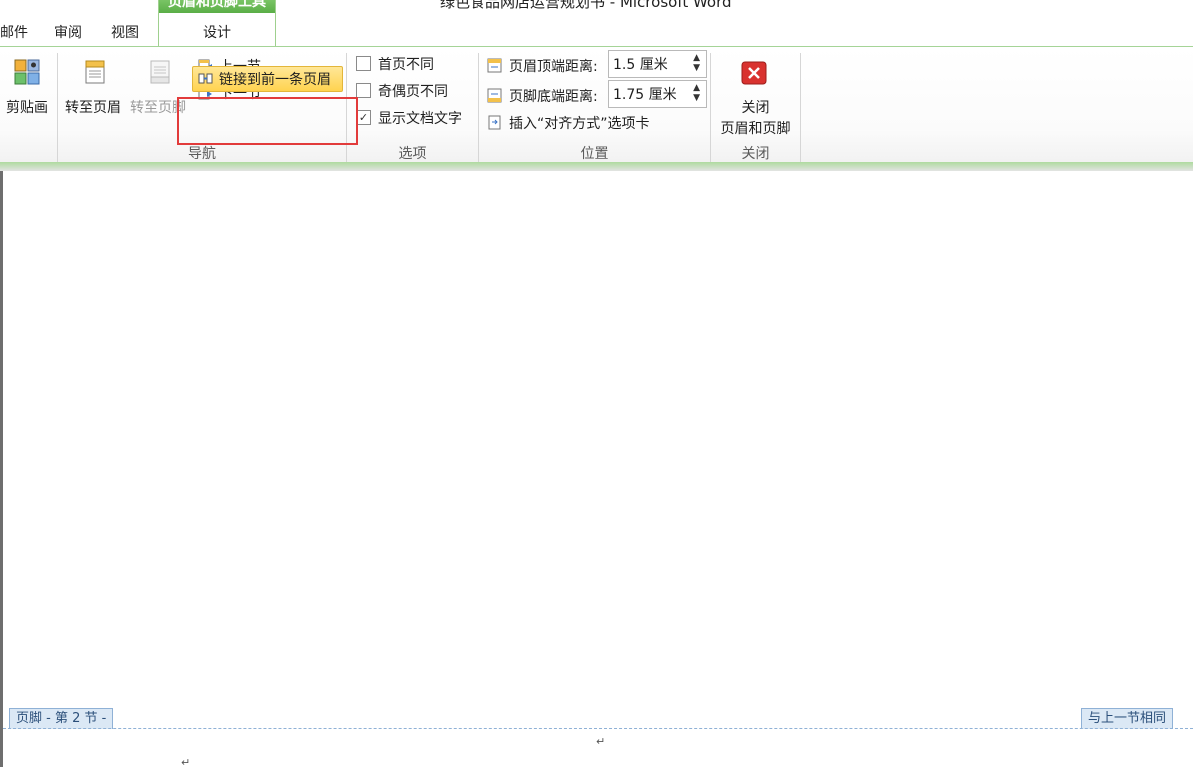  I want to click on different-odd-even-label: 奇偶页不同, so click(413, 92).